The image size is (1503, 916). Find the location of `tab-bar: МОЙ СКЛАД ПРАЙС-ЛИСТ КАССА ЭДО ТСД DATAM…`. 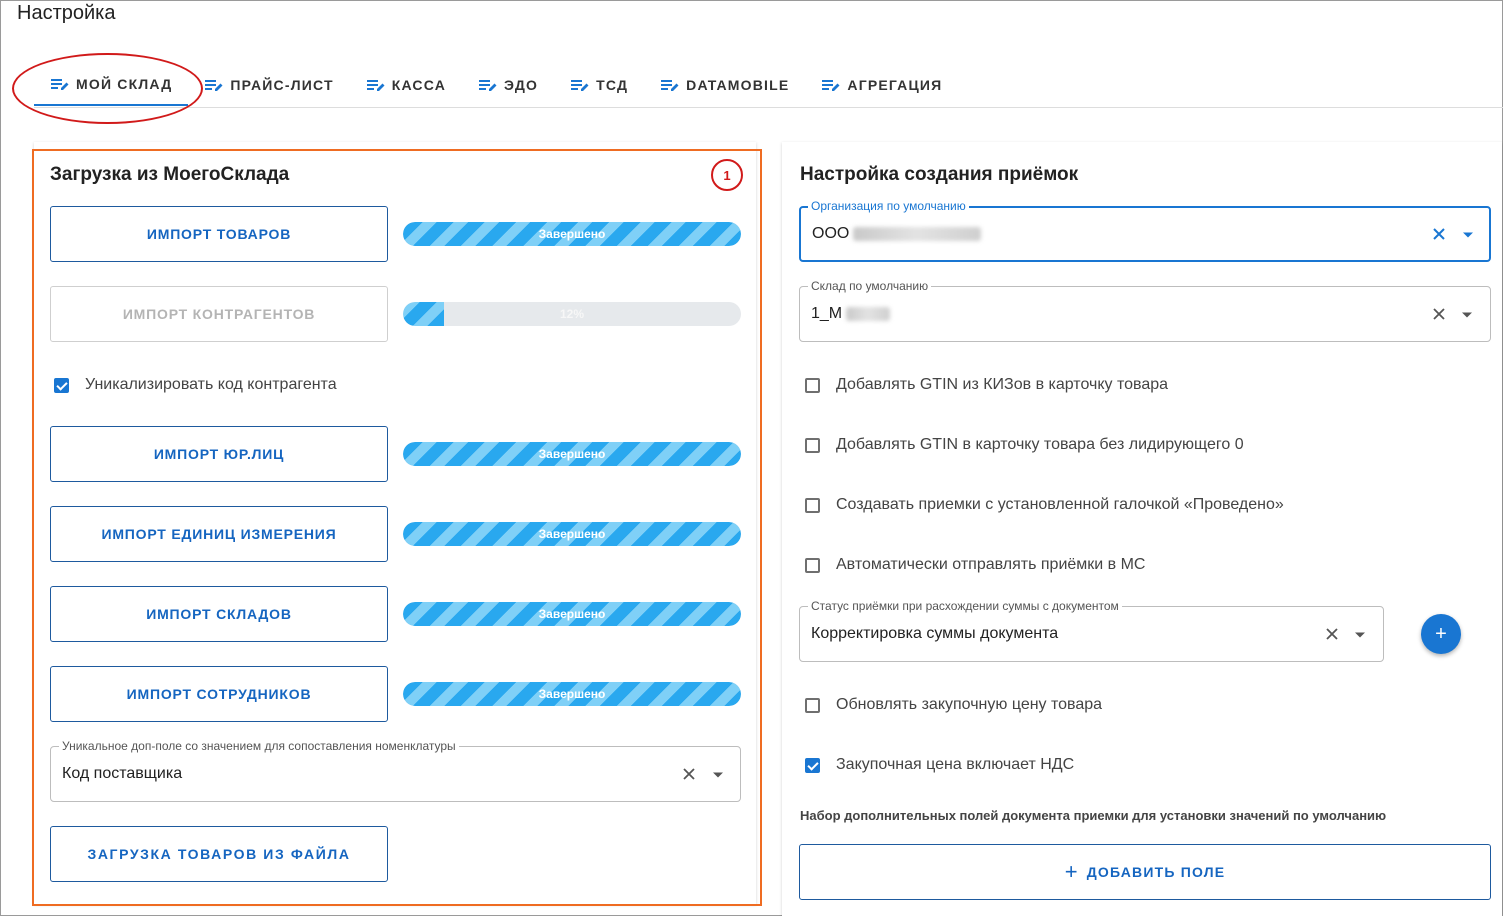

tab-bar: МОЙ СКЛАД ПРАЙС-ЛИСТ КАССА ЭДО ТСД DATAM… is located at coordinates (496, 86).